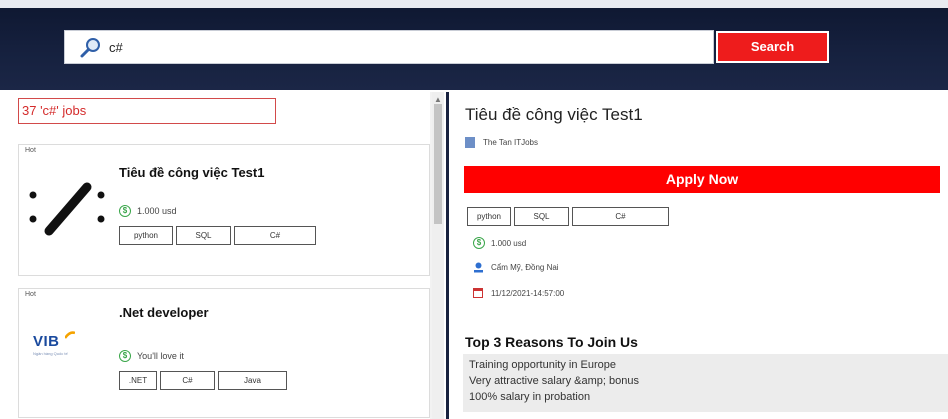 The width and height of the screenshot is (948, 419). What do you see at coordinates (147, 111) in the screenshot?
I see `result-count: 37 'c#' jobs` at bounding box center [147, 111].